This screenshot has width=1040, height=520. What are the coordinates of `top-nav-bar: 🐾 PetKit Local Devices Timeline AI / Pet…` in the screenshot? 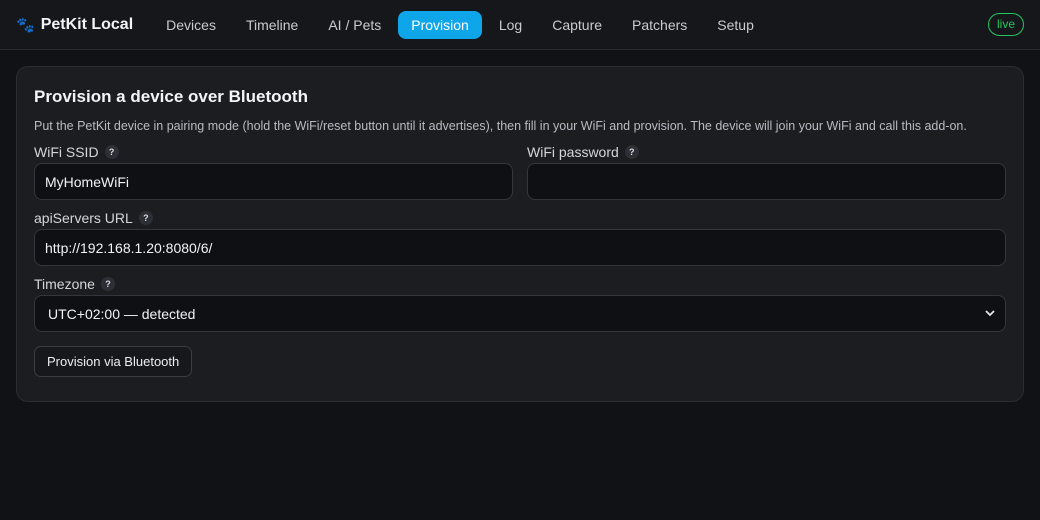 It's located at (520, 25).